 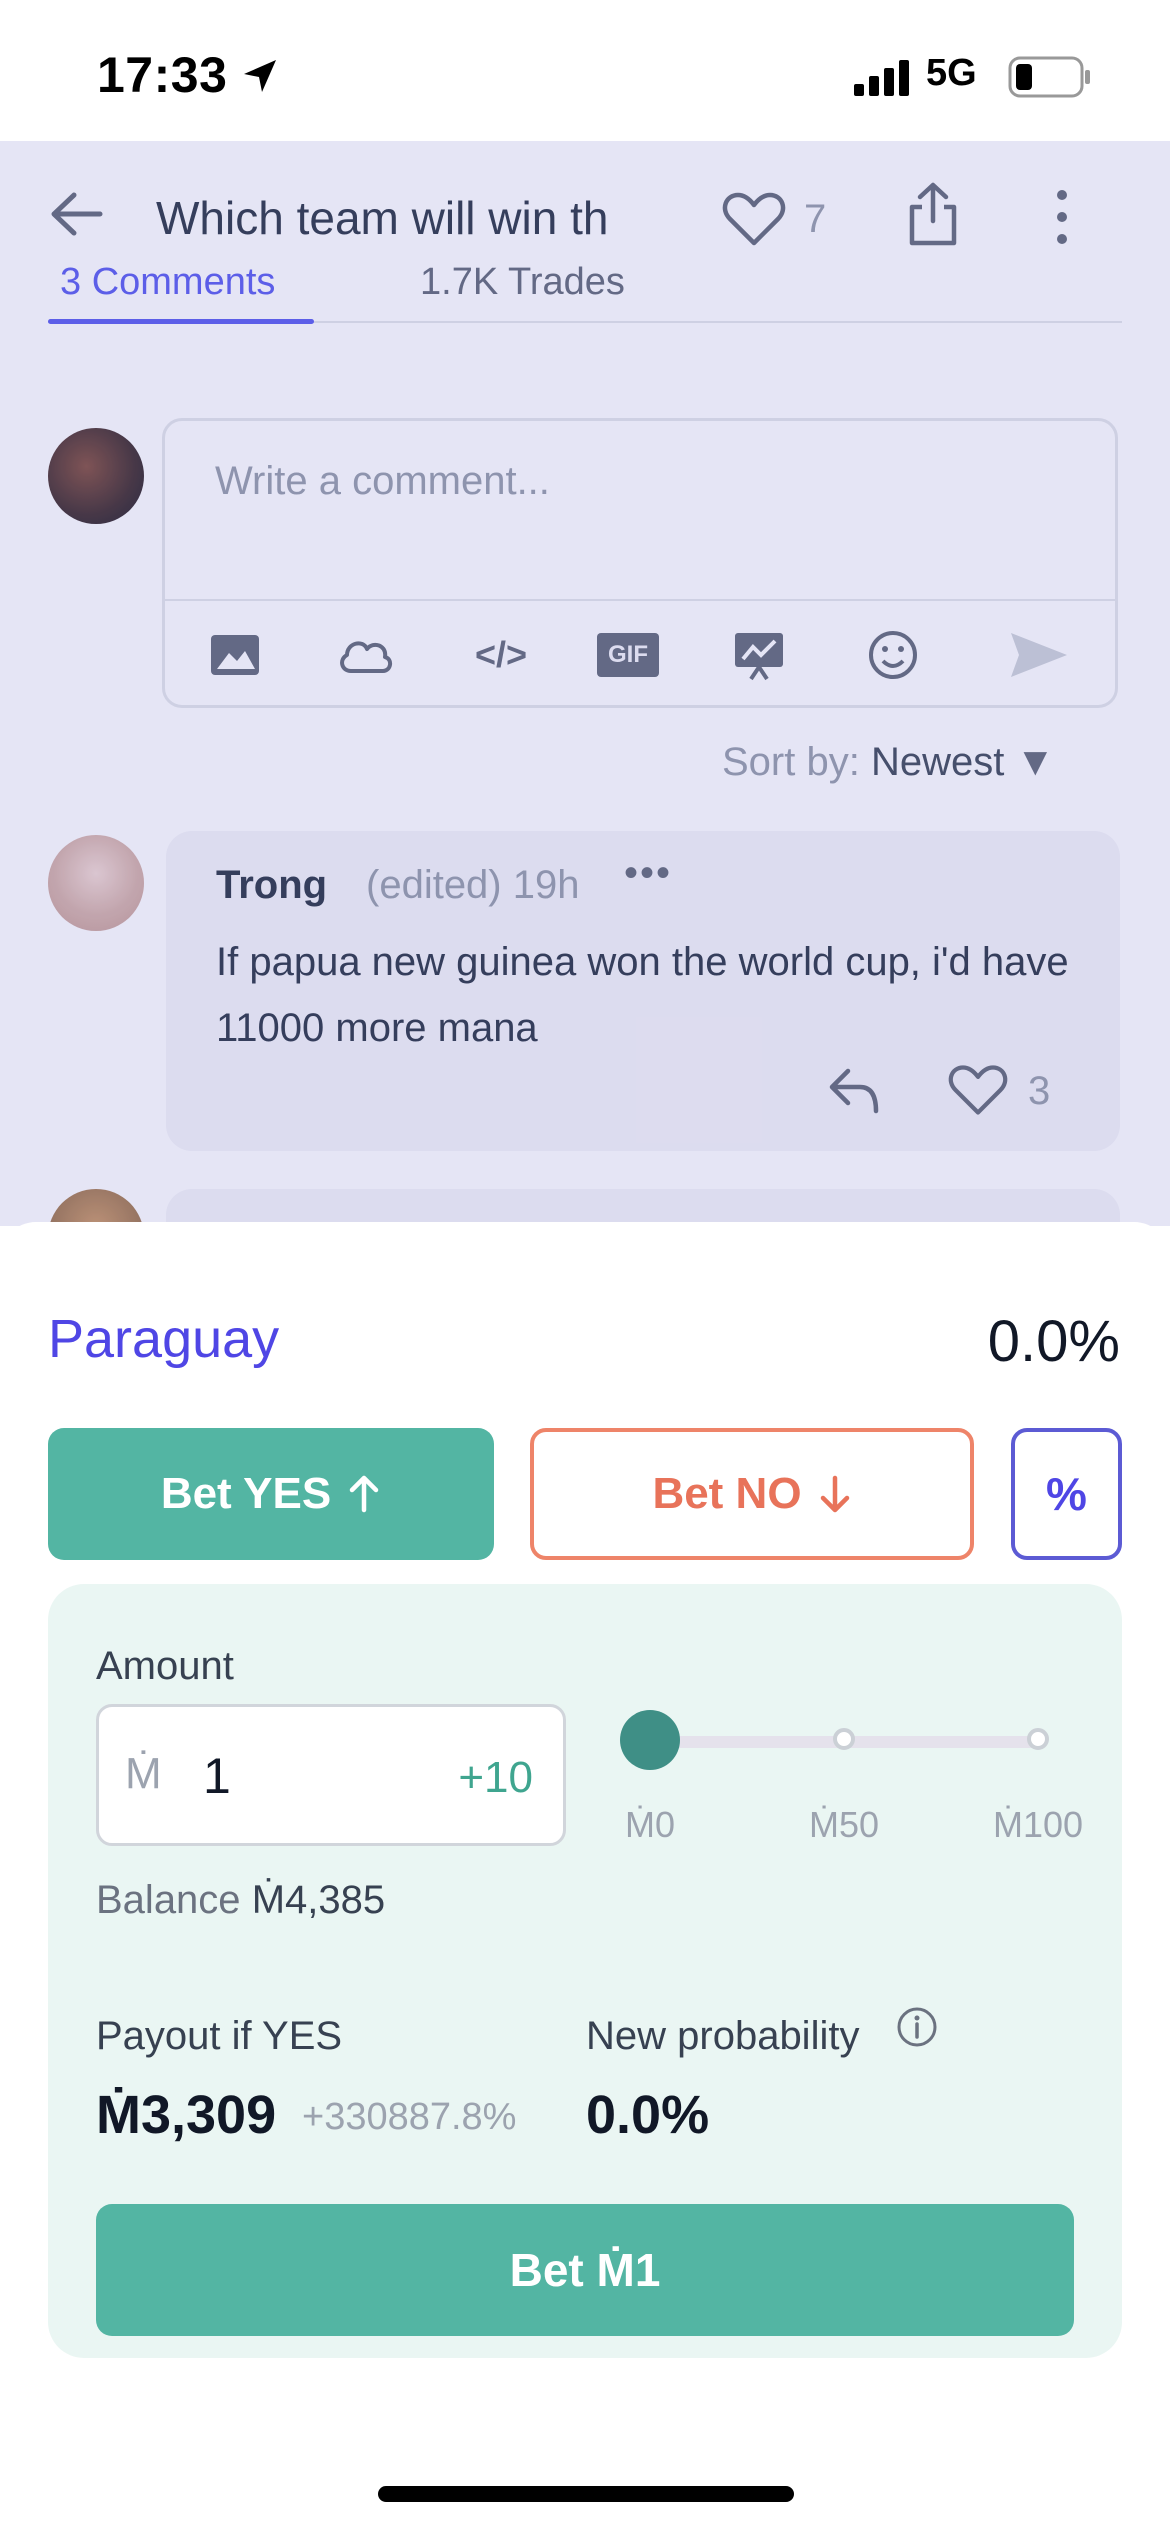 I want to click on payout-return: +330887.8%, so click(x=409, y=2117).